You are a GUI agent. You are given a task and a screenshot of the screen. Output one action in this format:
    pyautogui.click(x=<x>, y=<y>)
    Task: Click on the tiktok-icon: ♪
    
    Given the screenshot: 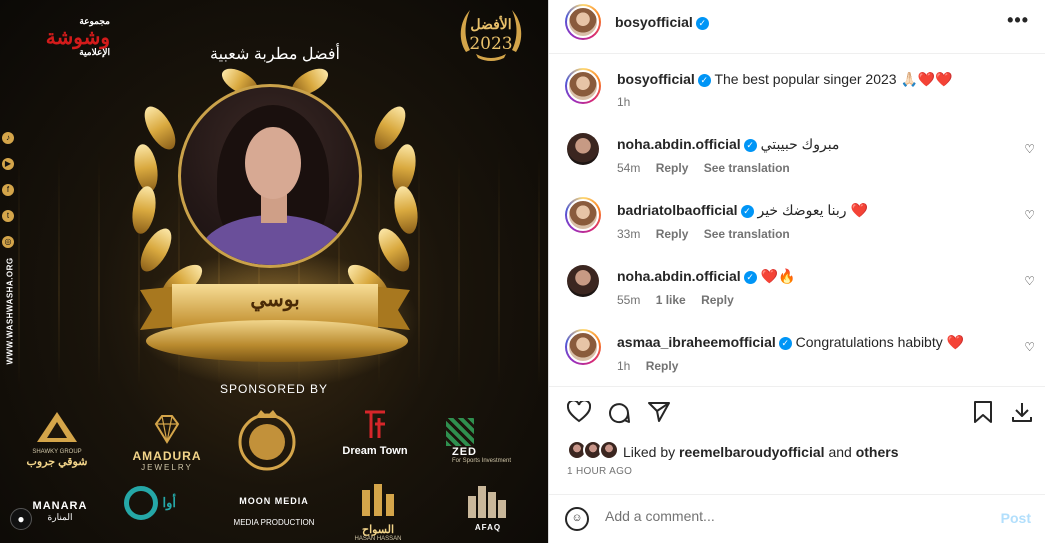 What is the action you would take?
    pyautogui.click(x=8, y=138)
    